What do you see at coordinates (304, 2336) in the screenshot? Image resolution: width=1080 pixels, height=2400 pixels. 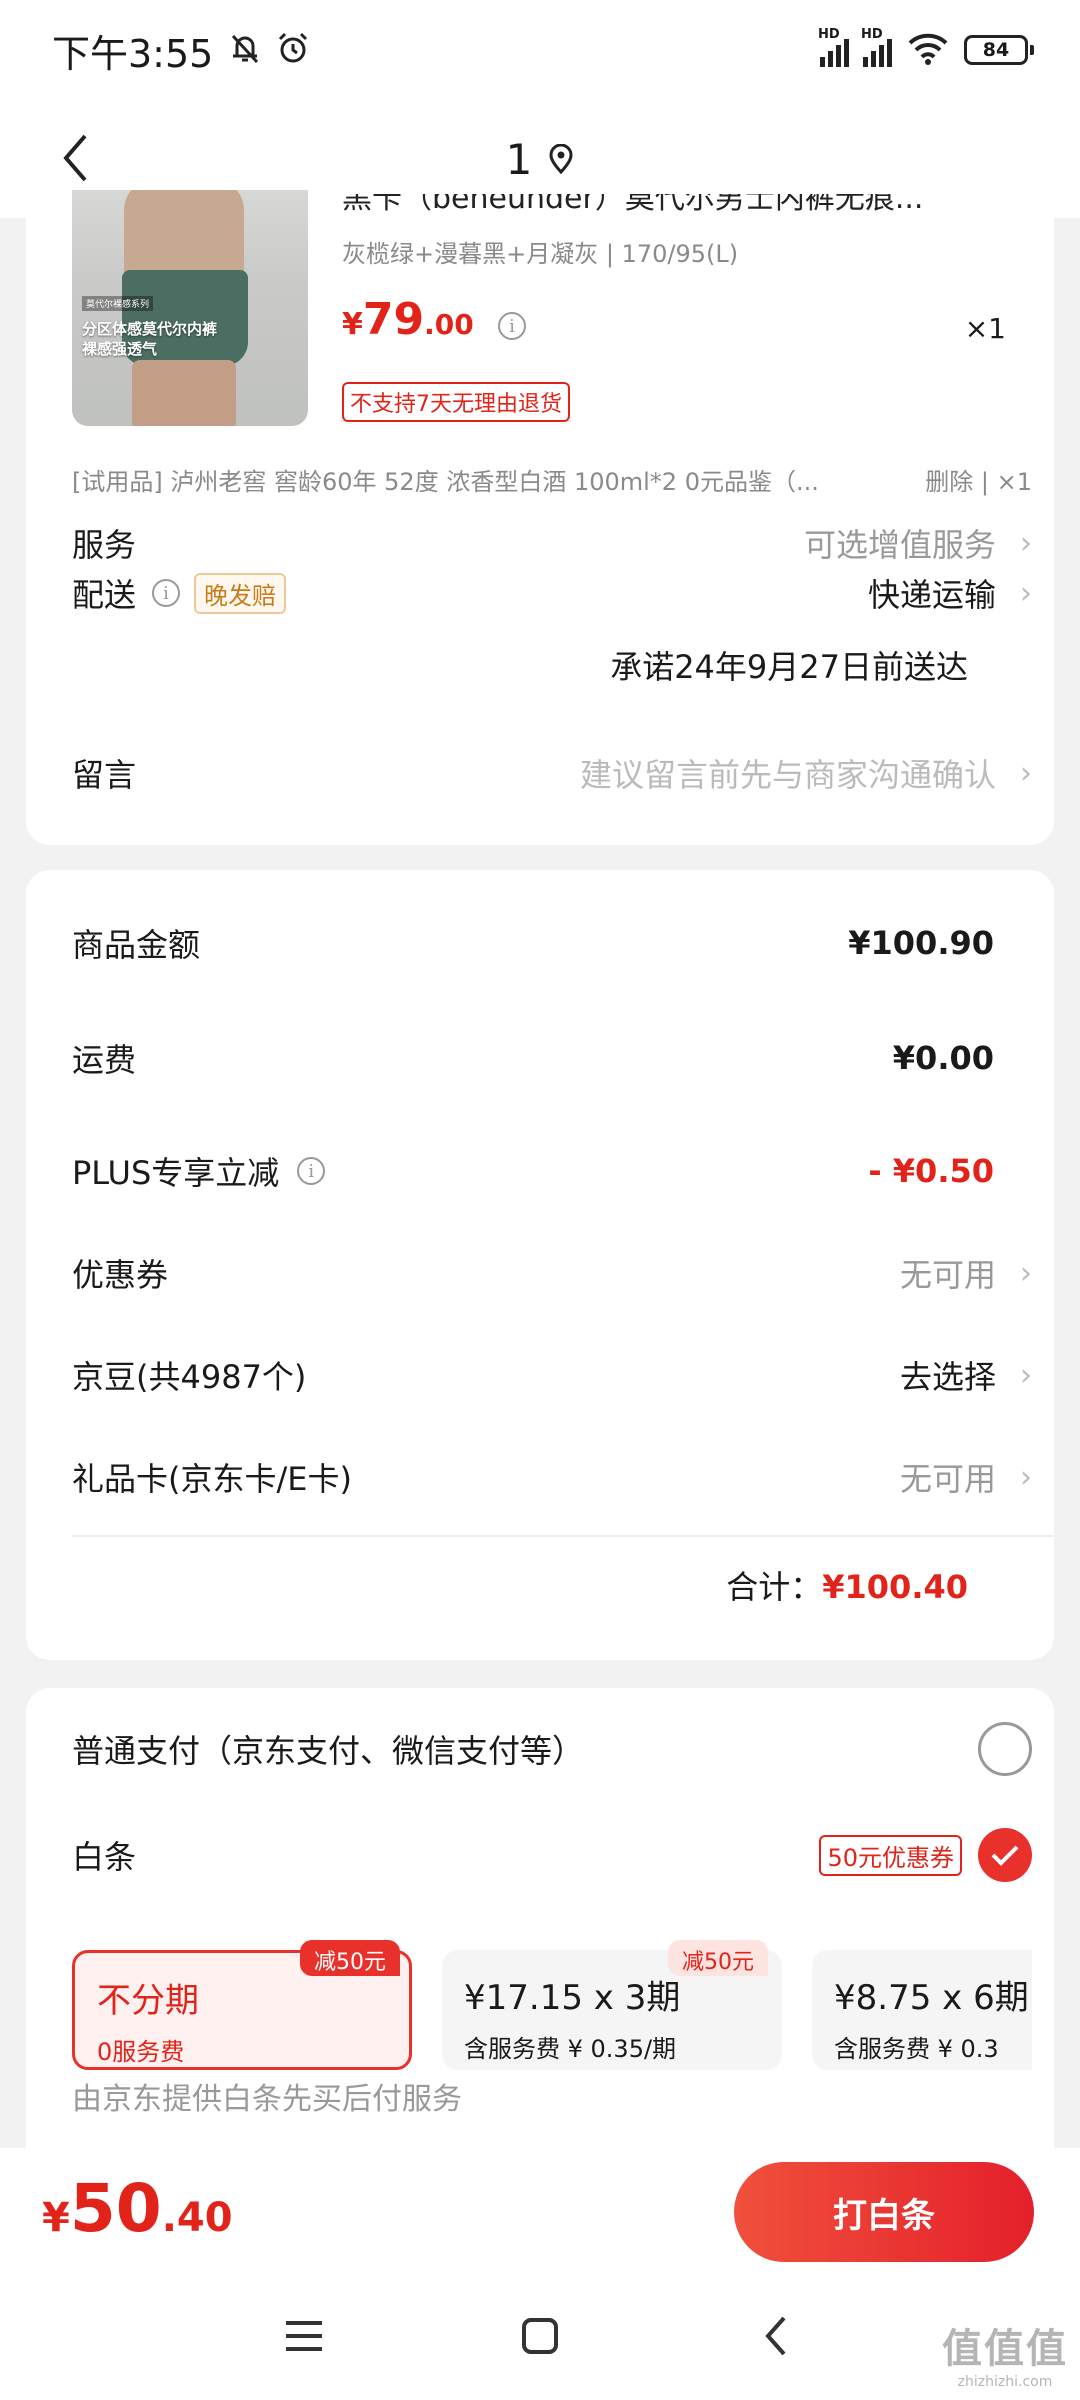 I see `menu-icon` at bounding box center [304, 2336].